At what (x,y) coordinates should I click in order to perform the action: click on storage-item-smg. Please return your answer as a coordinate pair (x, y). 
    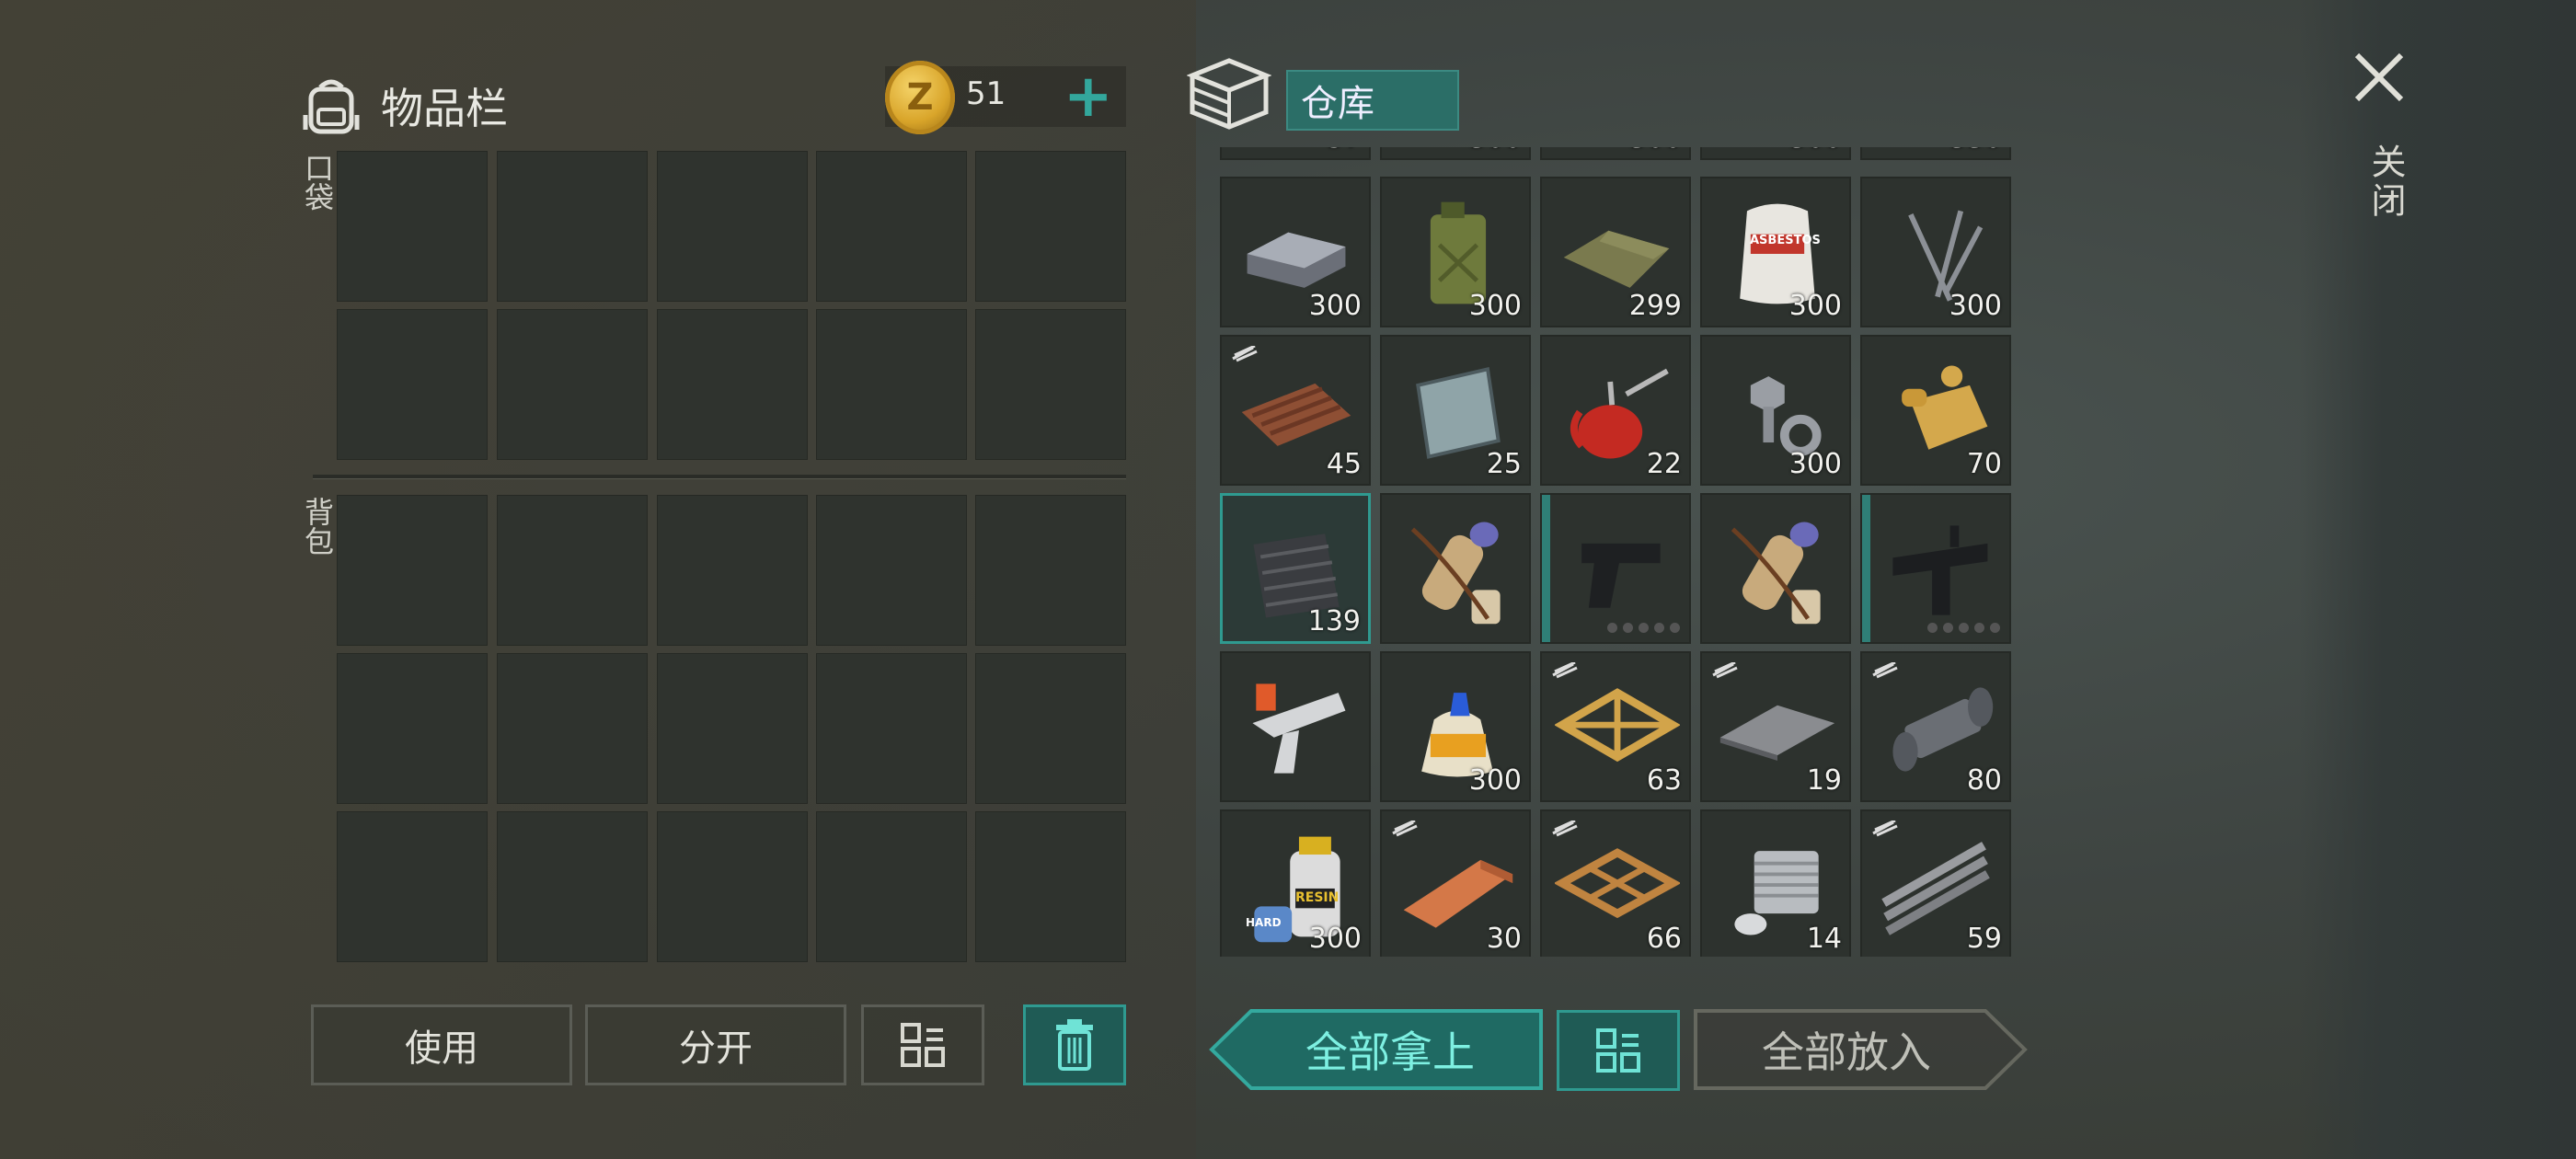
    Looking at the image, I should click on (1936, 568).